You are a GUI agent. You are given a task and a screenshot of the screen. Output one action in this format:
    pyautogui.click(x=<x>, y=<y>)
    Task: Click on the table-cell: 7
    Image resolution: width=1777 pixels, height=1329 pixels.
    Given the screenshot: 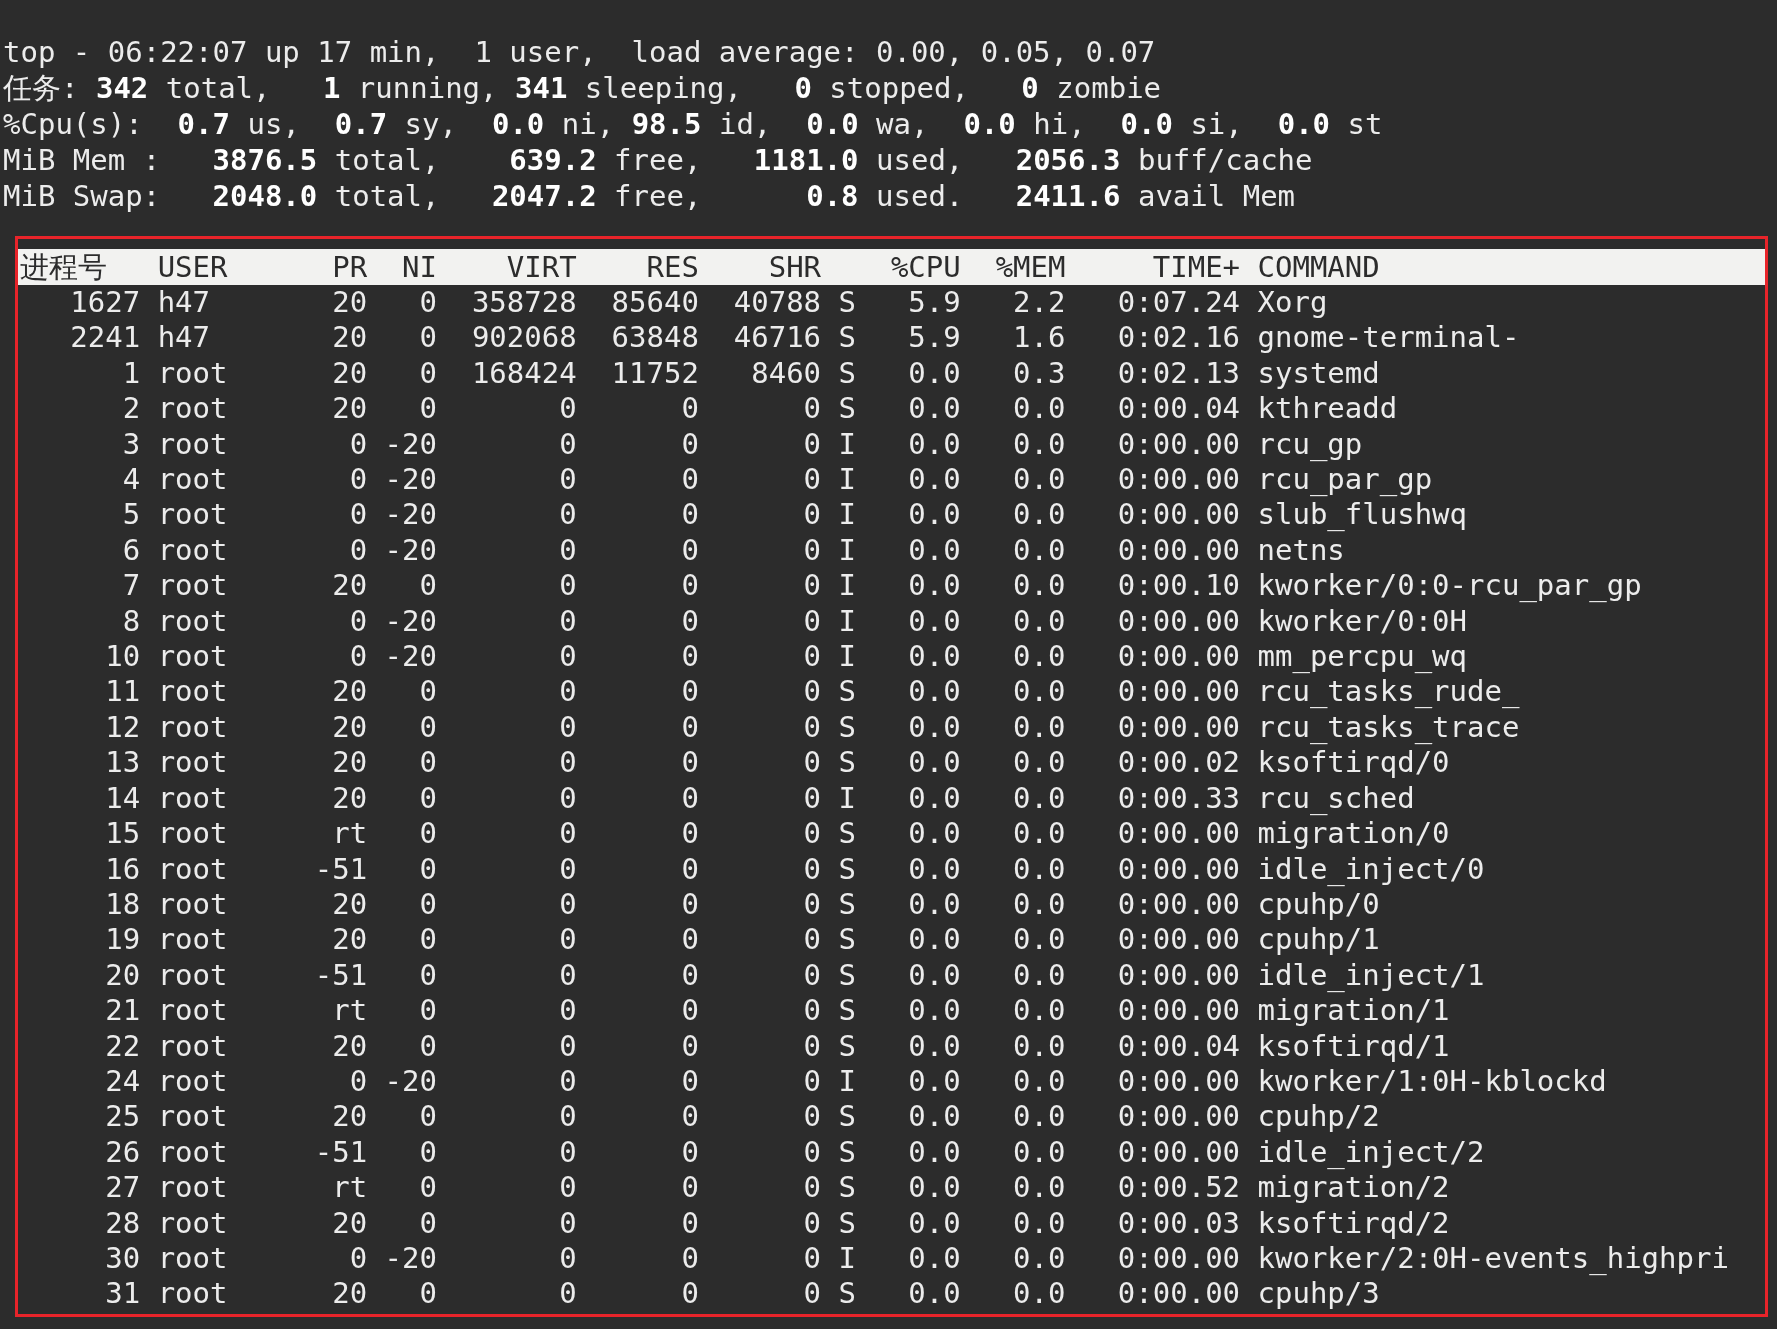 What is the action you would take?
    pyautogui.click(x=131, y=586)
    